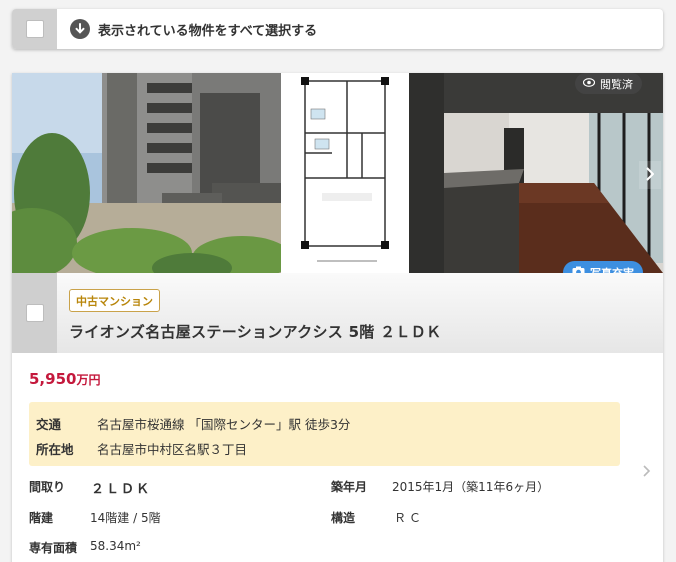  I want to click on select-all-bar: 表示されている物件をすべて選択する, so click(337, 29).